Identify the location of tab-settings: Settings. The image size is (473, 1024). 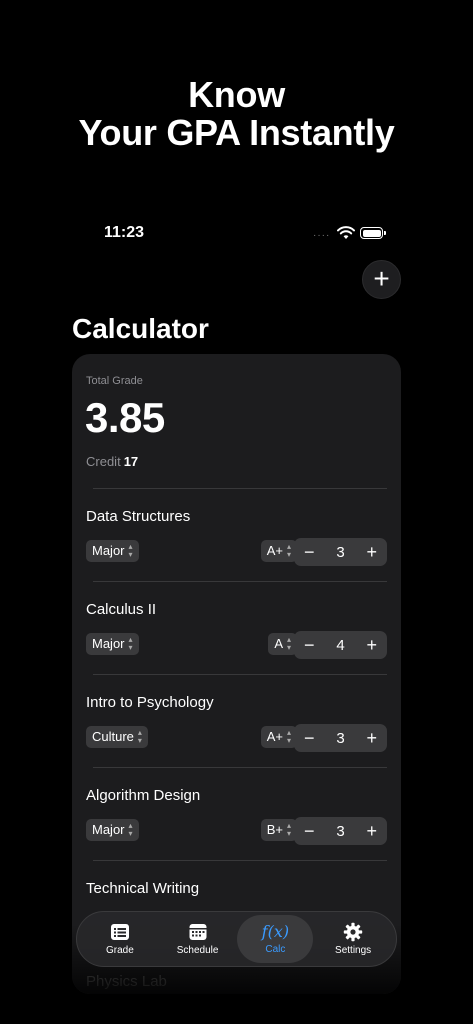
(353, 939).